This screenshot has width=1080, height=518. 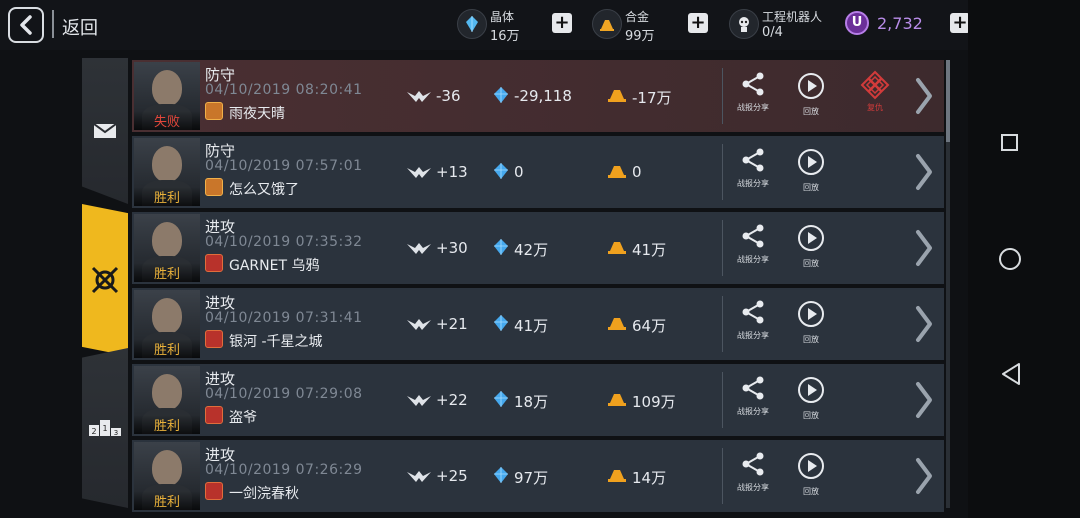 What do you see at coordinates (257, 114) in the screenshot?
I see `opponent-name: 雨夜天晴` at bounding box center [257, 114].